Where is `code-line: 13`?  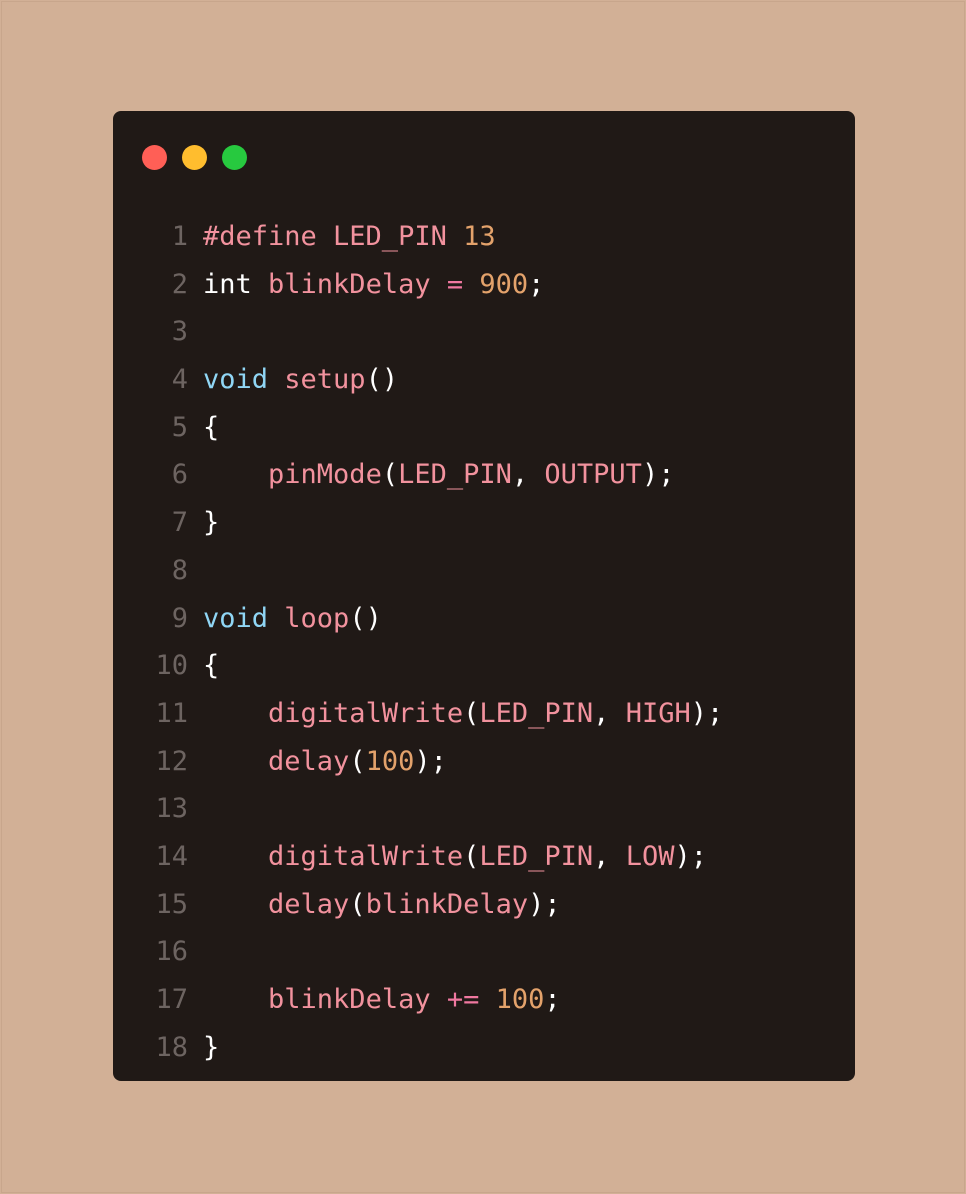 code-line: 13 is located at coordinates (484, 809).